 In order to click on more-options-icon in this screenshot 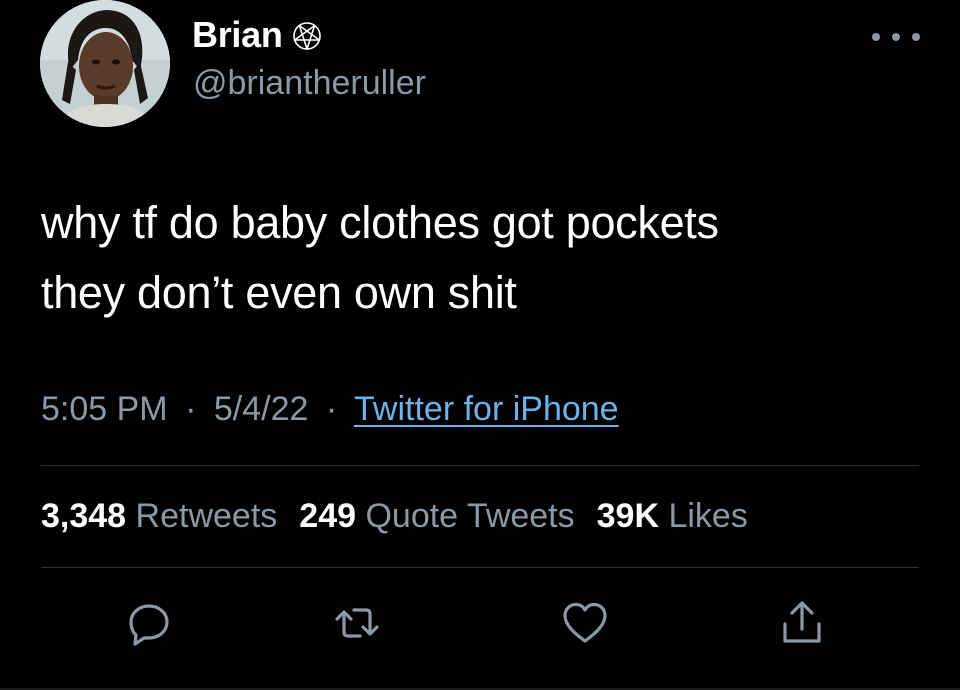, I will do `click(896, 37)`.